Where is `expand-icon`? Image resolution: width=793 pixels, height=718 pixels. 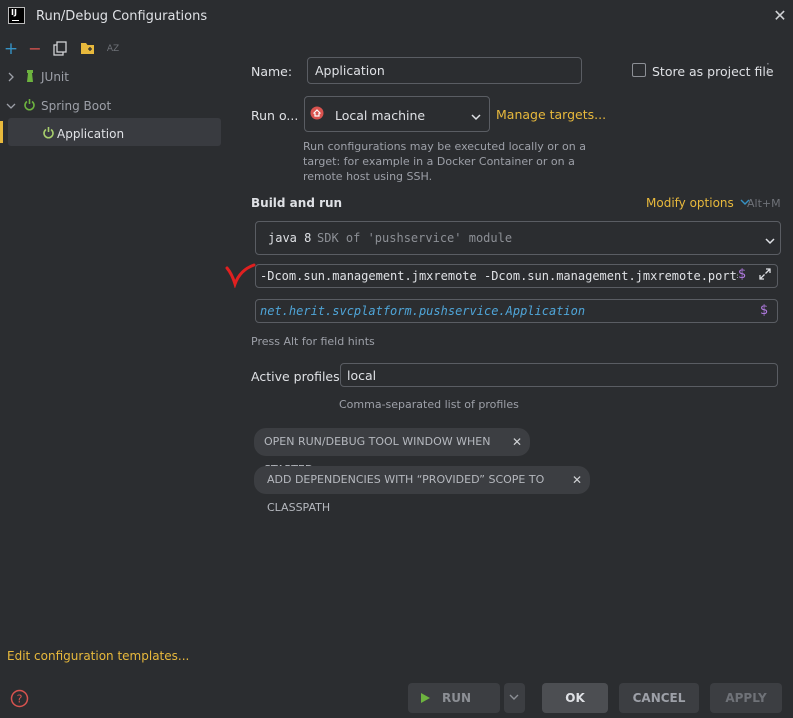 expand-icon is located at coordinates (765, 274).